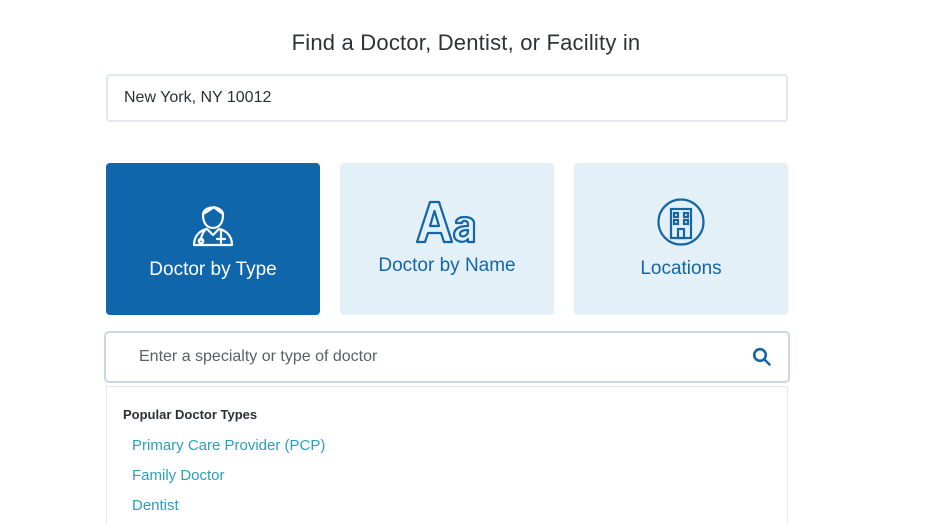  Describe the element at coordinates (190, 414) in the screenshot. I see `dropdown-heading: Popular Doctor Types` at that location.